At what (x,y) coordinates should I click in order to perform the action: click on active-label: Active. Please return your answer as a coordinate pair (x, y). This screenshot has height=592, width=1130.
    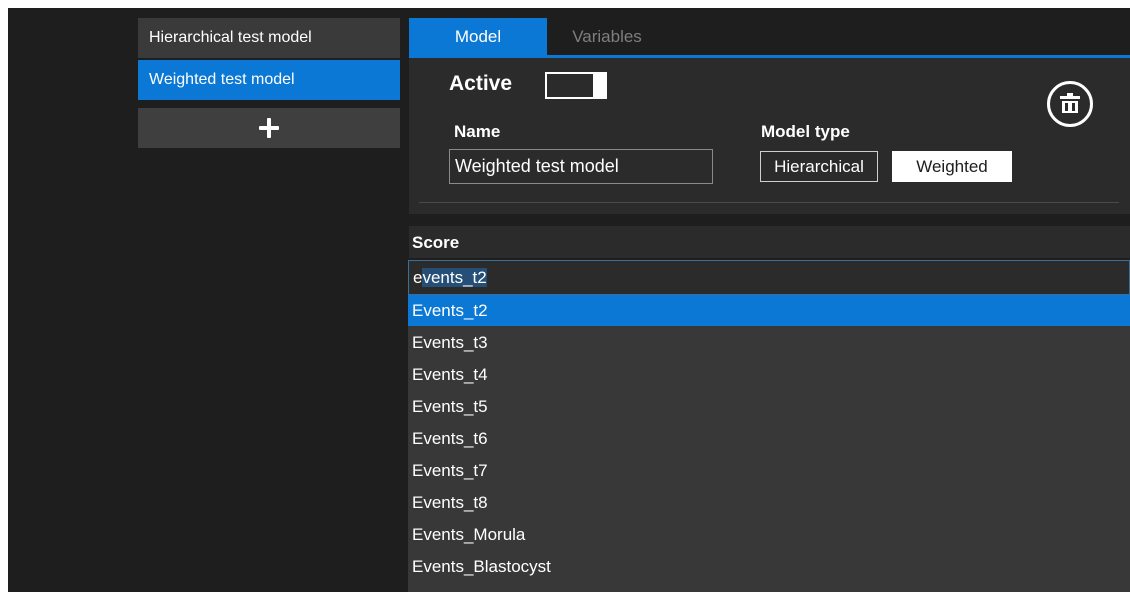
    Looking at the image, I should click on (481, 83).